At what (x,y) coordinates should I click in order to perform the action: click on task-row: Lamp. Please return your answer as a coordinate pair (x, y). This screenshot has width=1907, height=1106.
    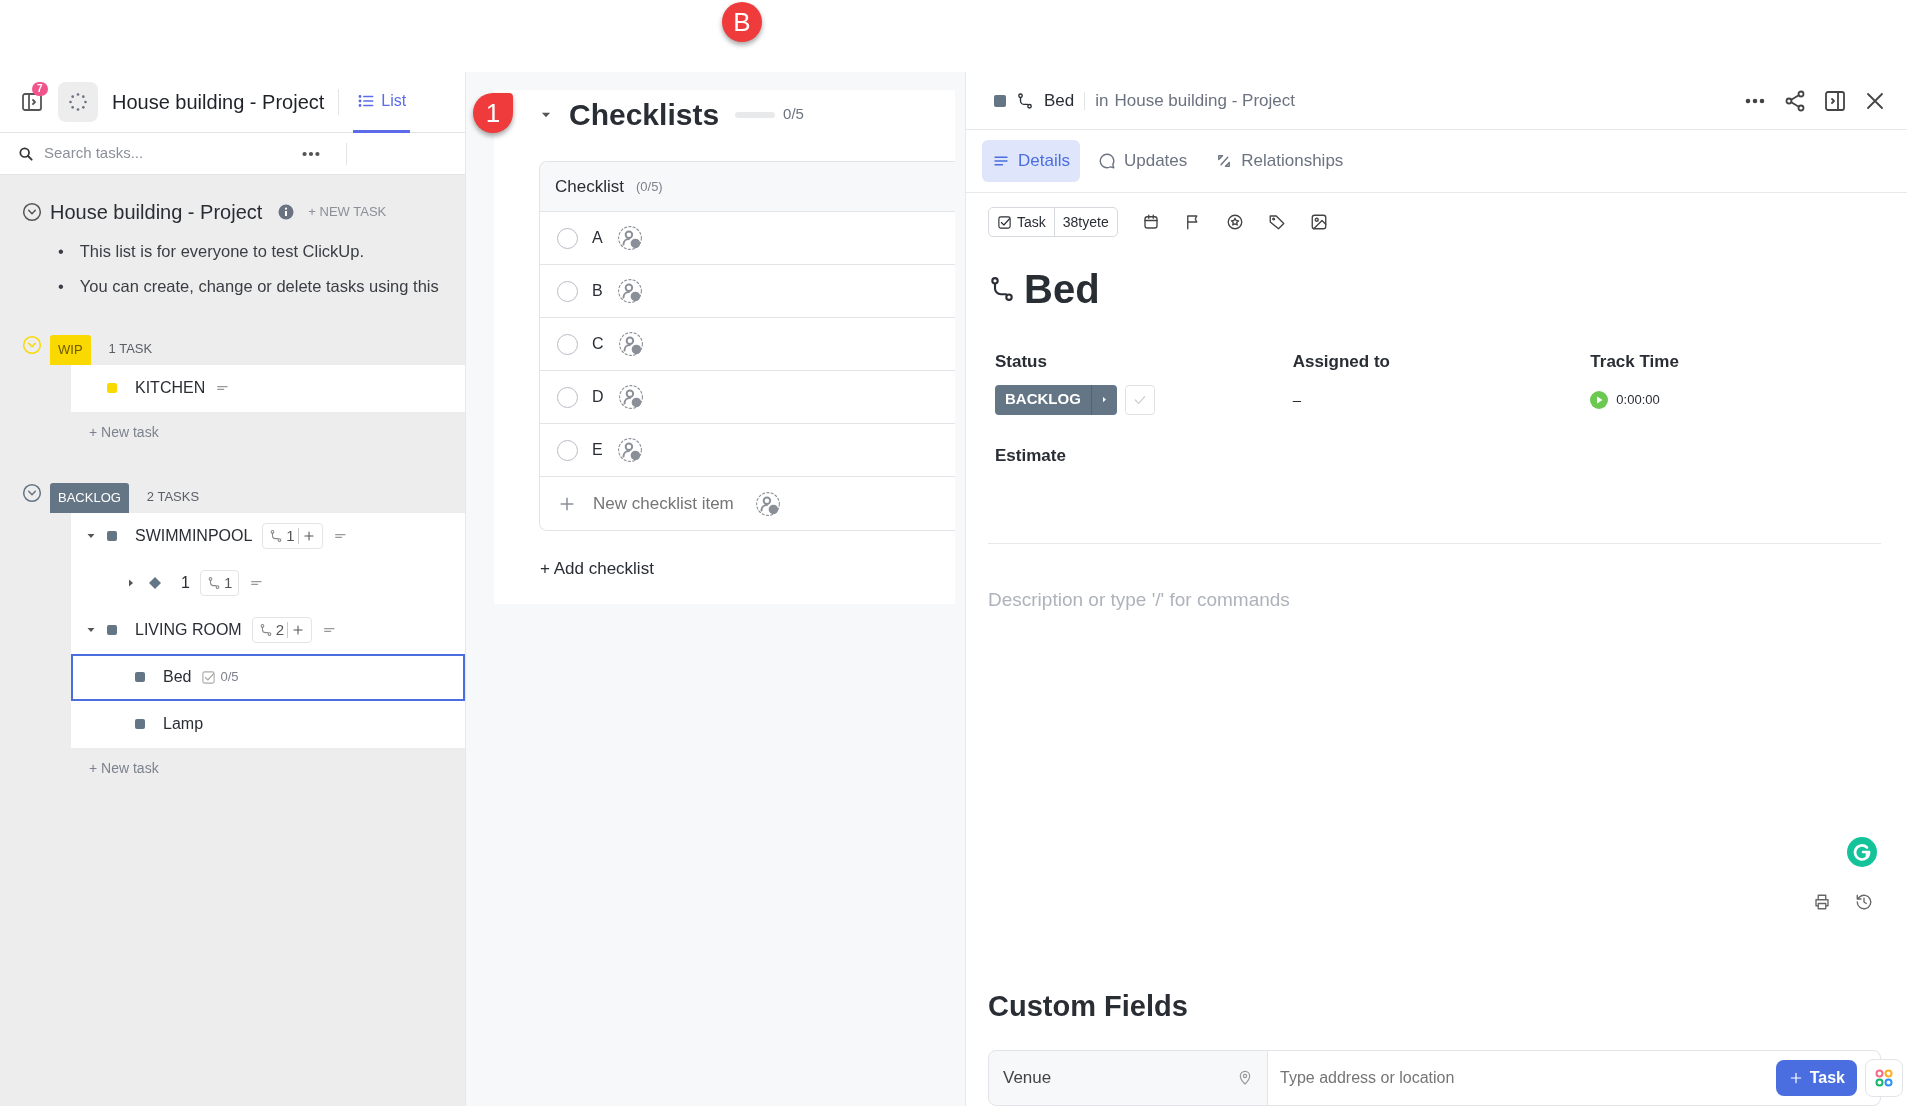
    Looking at the image, I should click on (268, 724).